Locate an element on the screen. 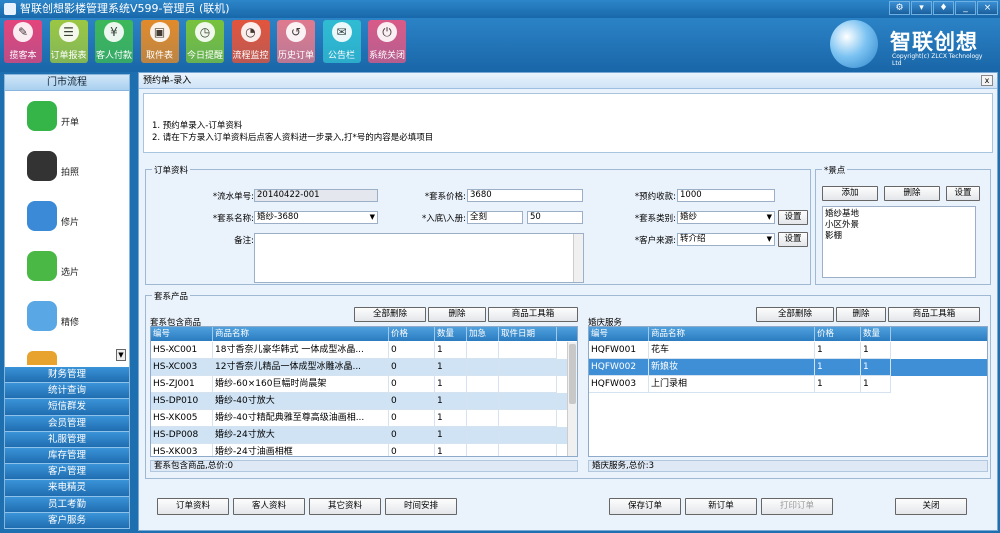 The height and width of the screenshot is (533, 1000). toolbar-button: ¥ 客人付款 is located at coordinates (114, 41).